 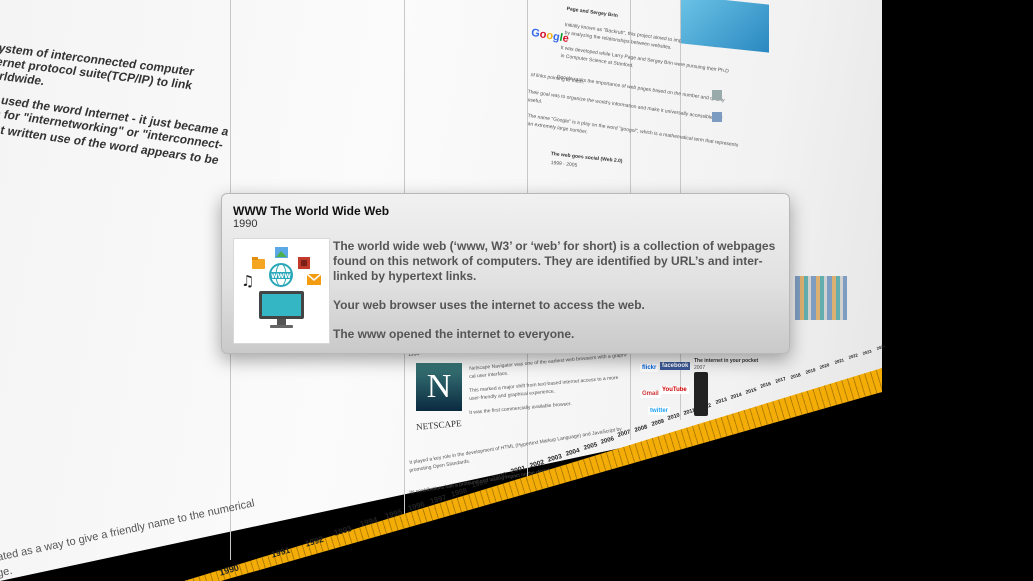 I want to click on netscape-logo: N, so click(x=439, y=387).